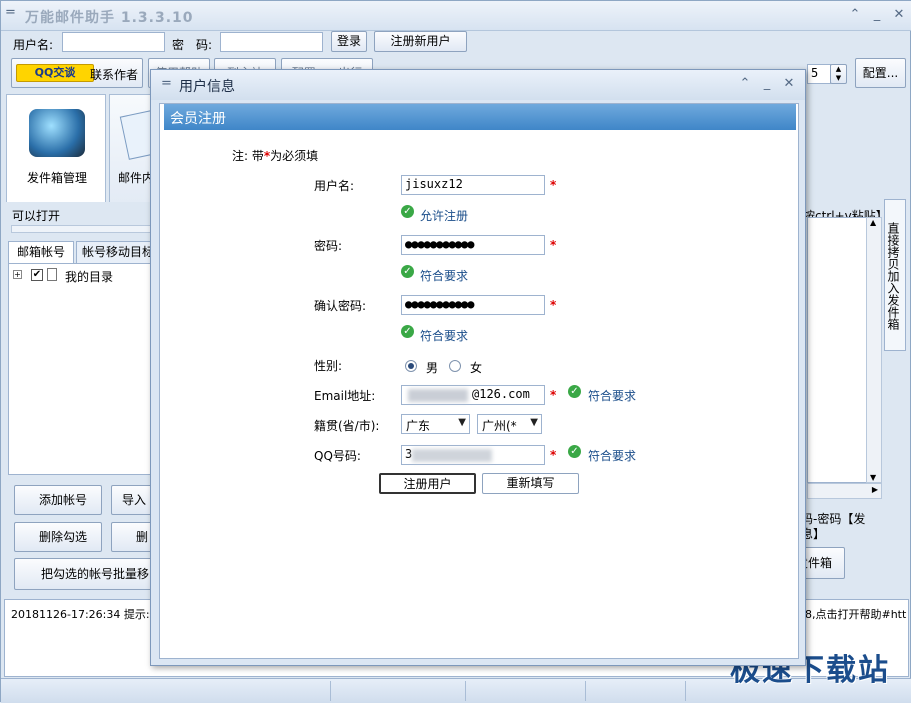 This screenshot has width=911, height=703. What do you see at coordinates (418, 426) in the screenshot?
I see `province-value: 广东` at bounding box center [418, 426].